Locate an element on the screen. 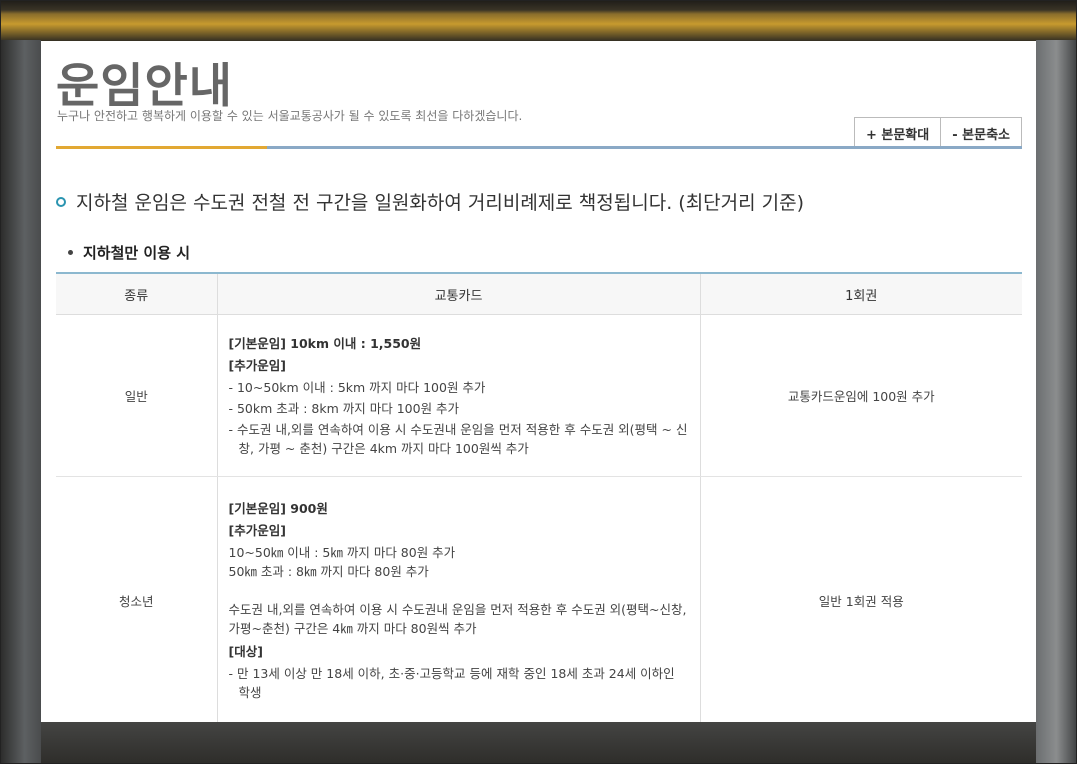 The height and width of the screenshot is (764, 1077). column-header-type: 종류 is located at coordinates (136, 293).